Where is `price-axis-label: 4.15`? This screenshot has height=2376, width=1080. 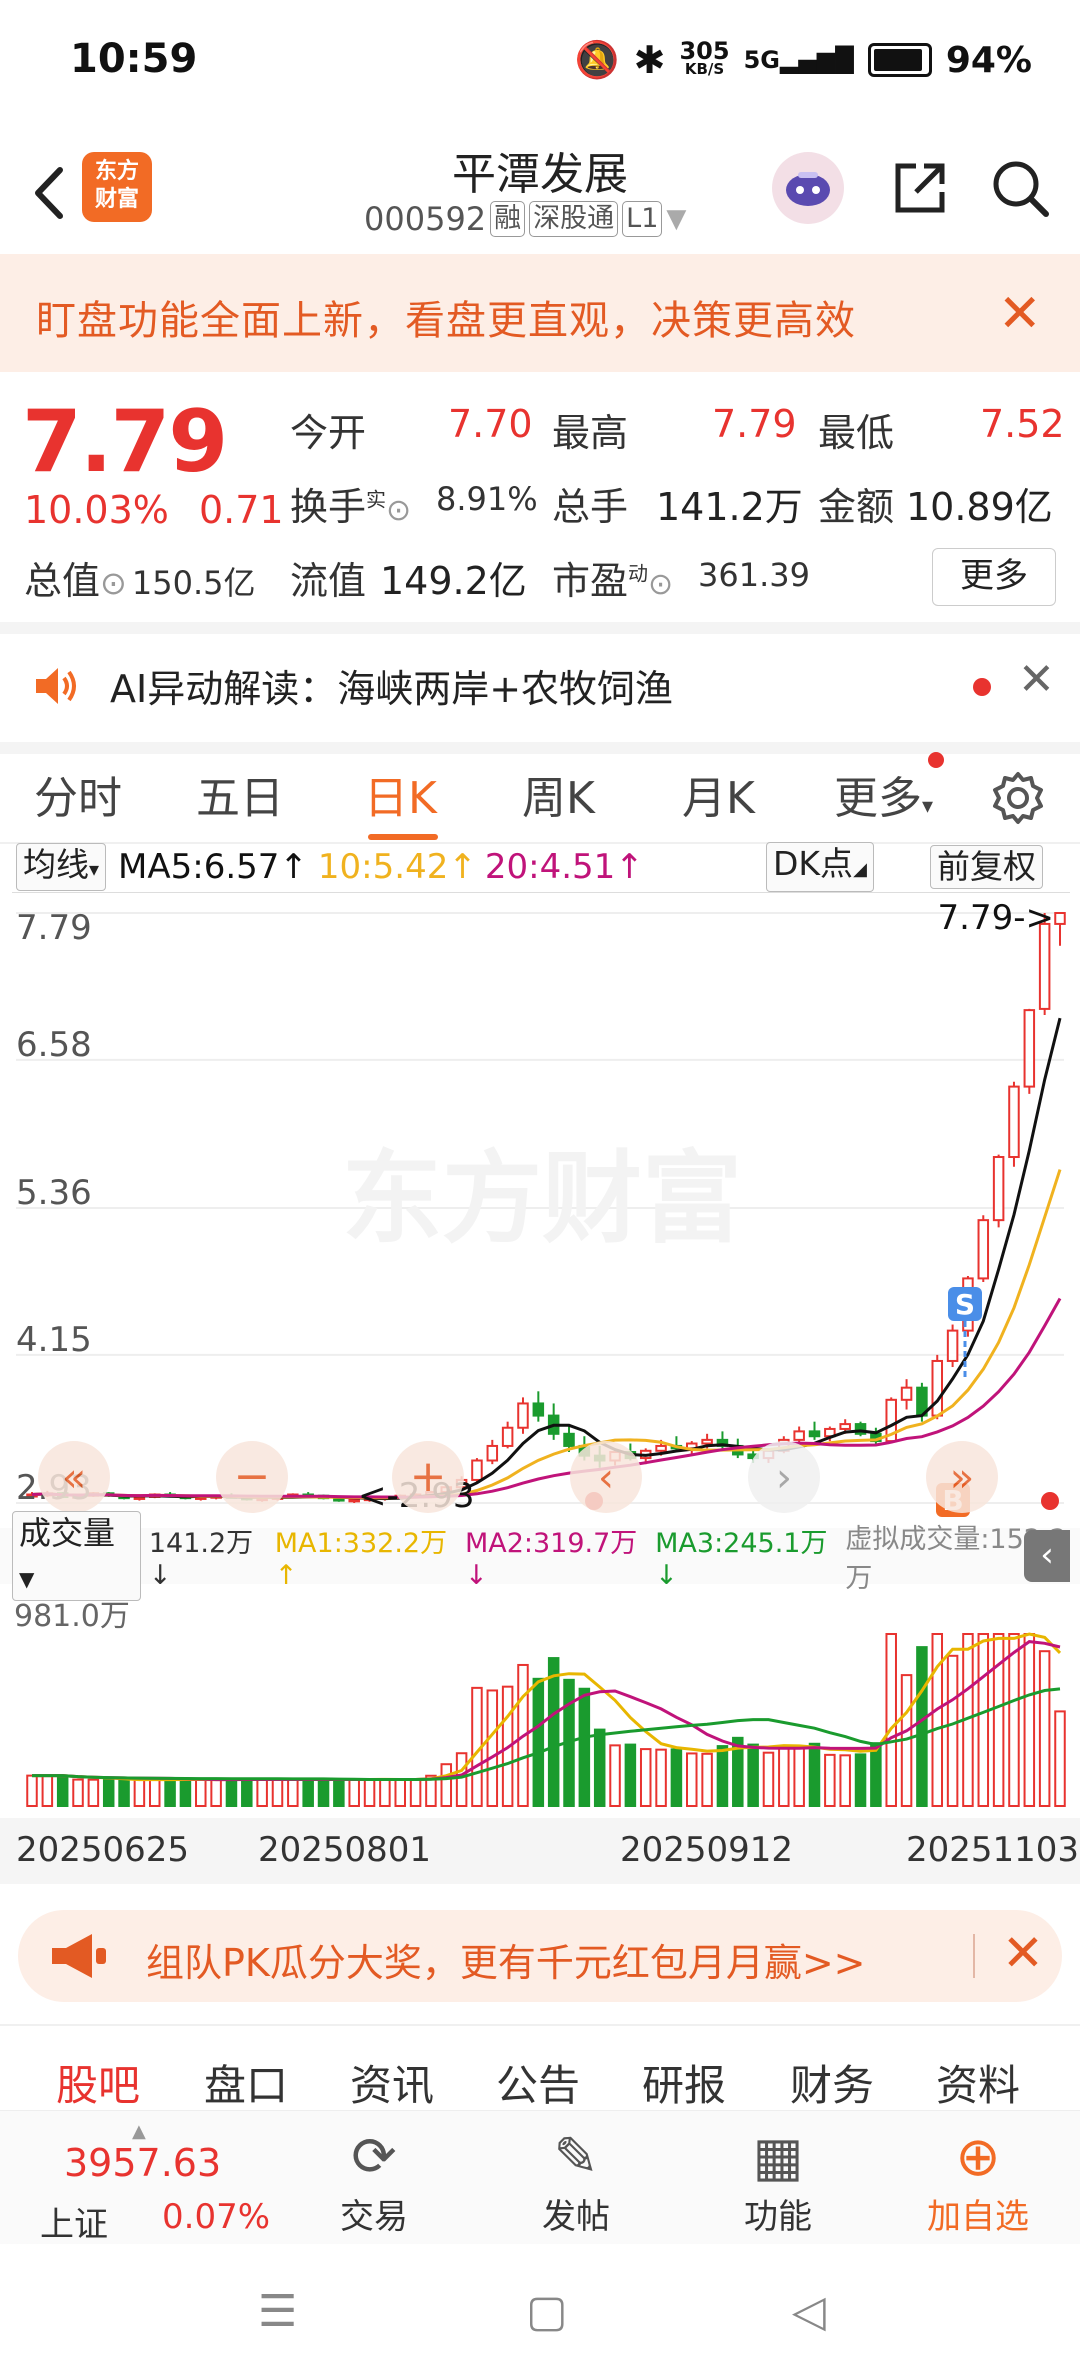 price-axis-label: 4.15 is located at coordinates (54, 1340).